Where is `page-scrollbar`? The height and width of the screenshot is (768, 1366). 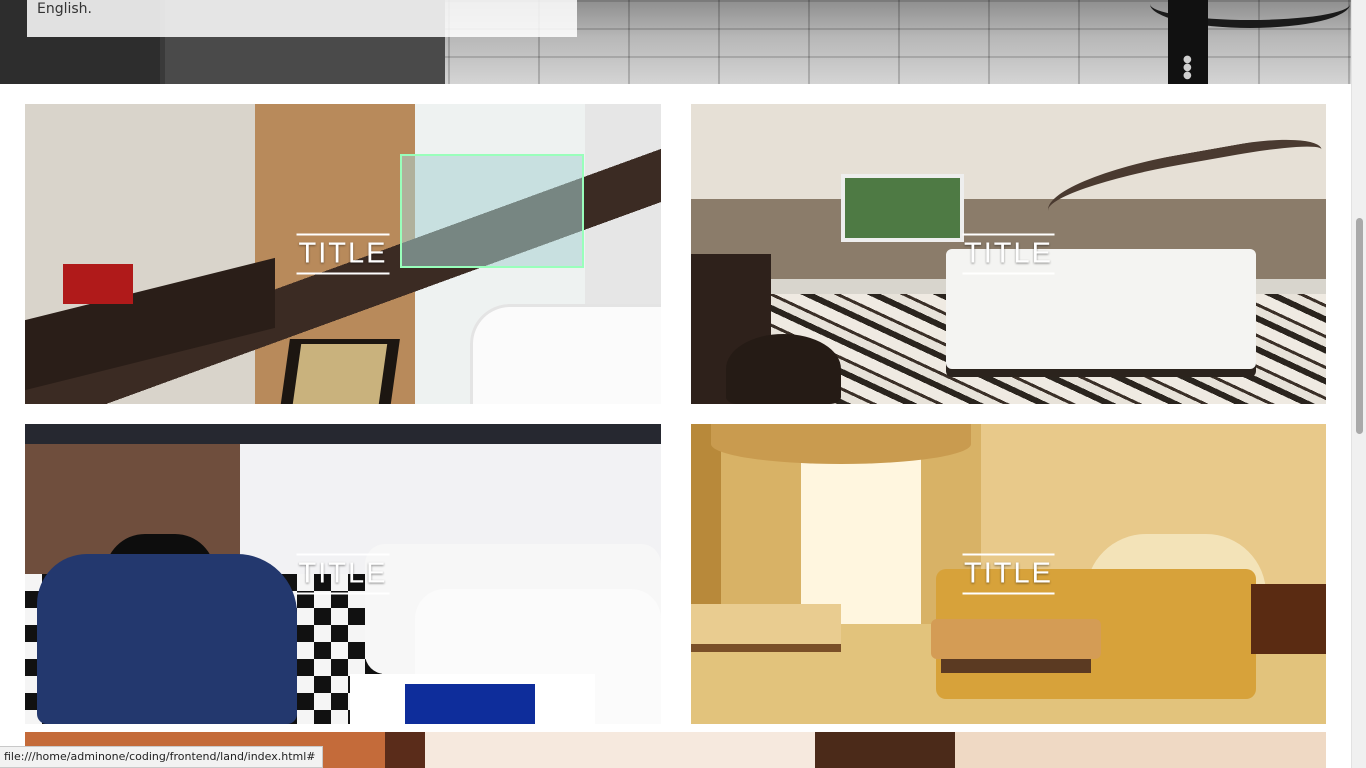
page-scrollbar is located at coordinates (1358, 384).